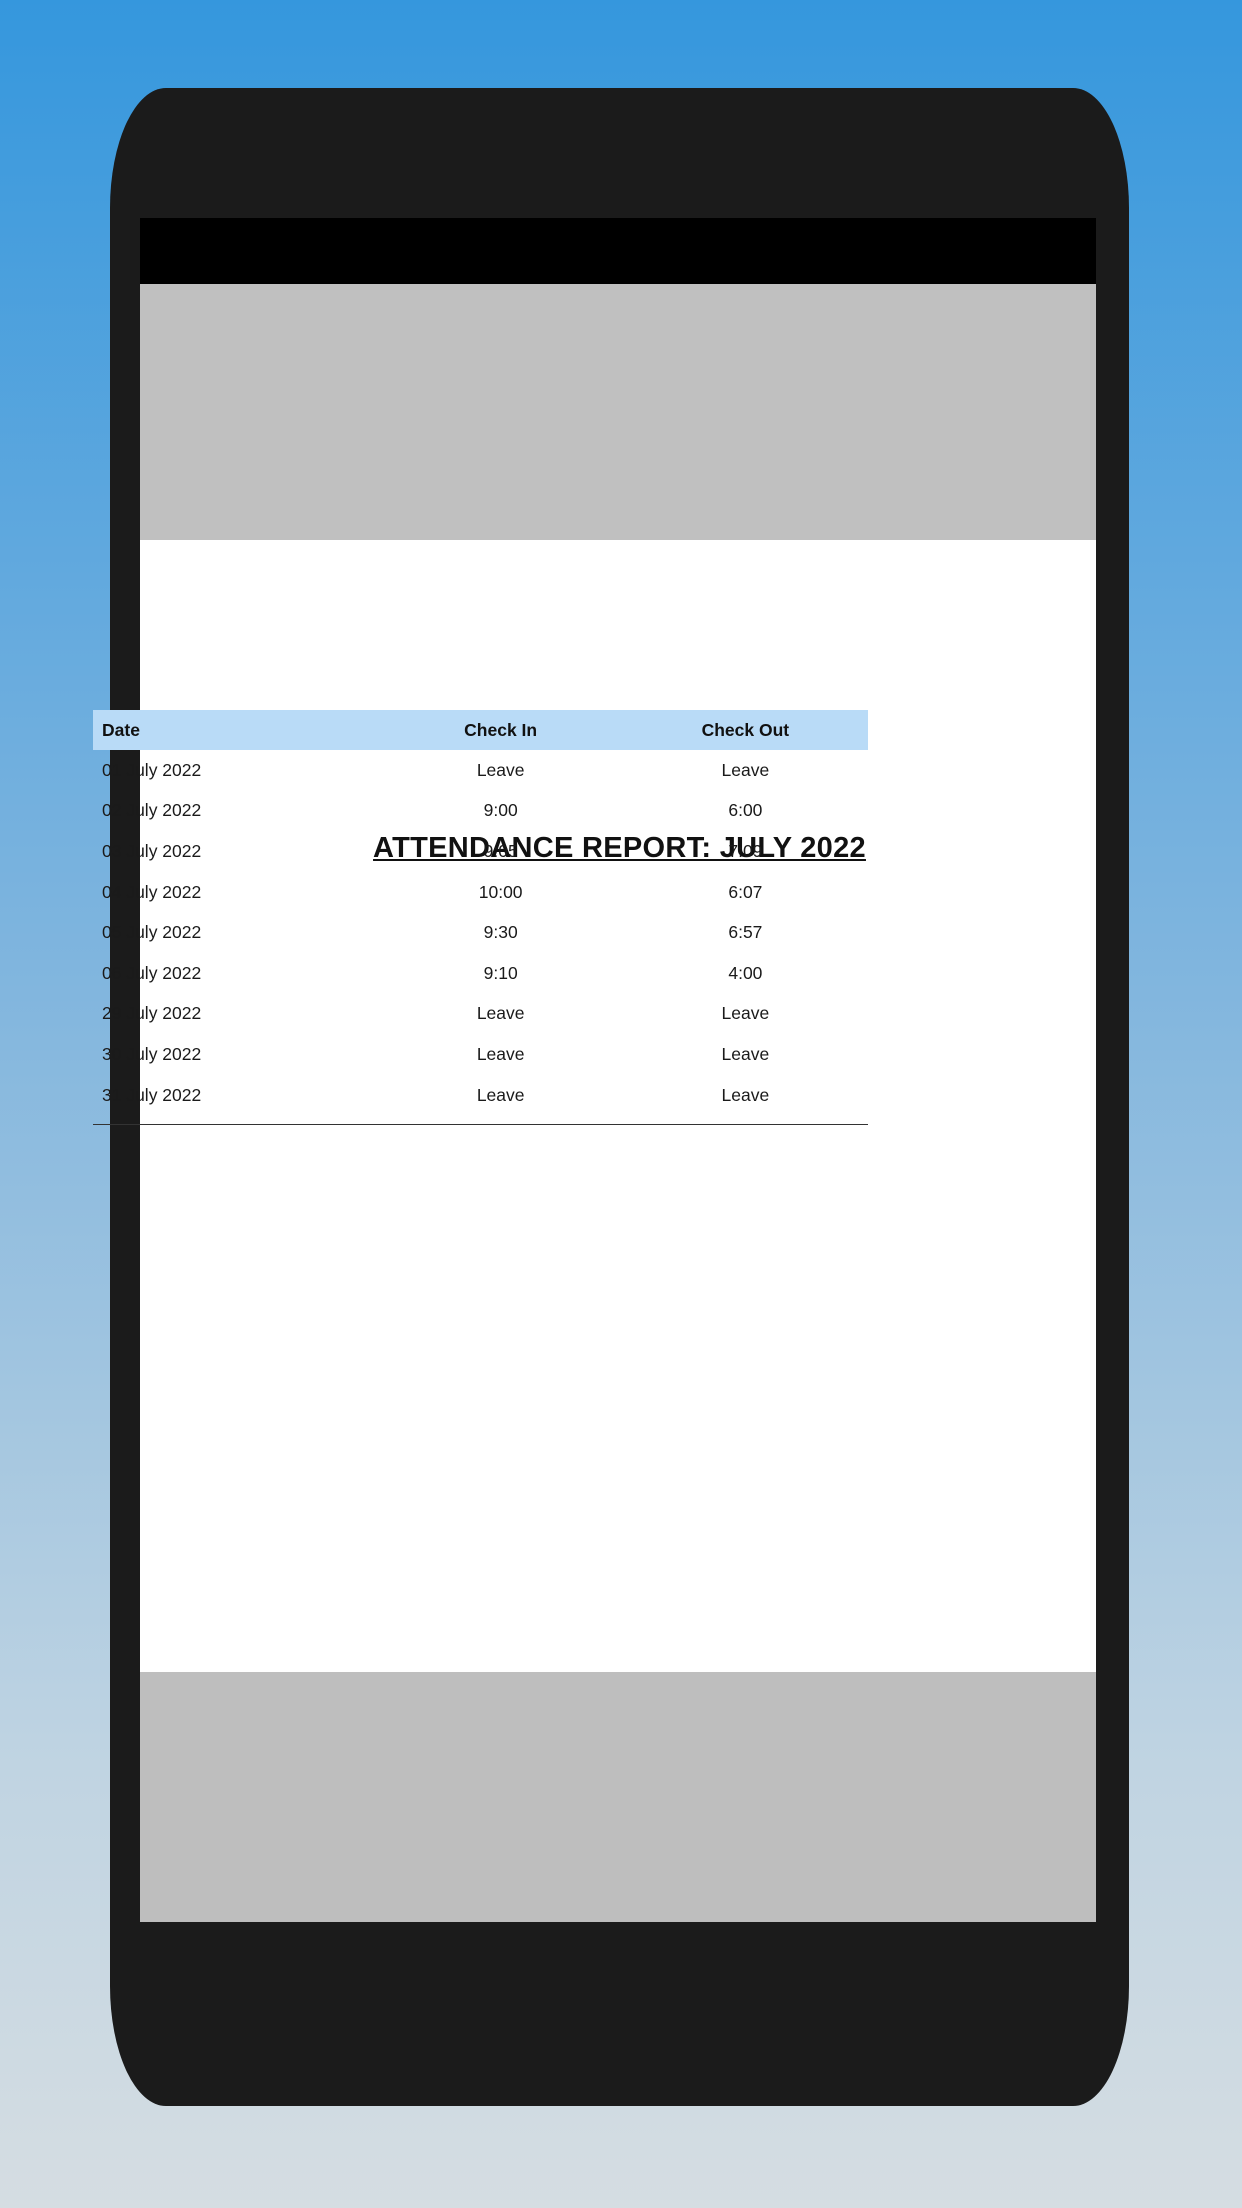  I want to click on table-row: 31 July 2022 Leave Leave, so click(480, 1095).